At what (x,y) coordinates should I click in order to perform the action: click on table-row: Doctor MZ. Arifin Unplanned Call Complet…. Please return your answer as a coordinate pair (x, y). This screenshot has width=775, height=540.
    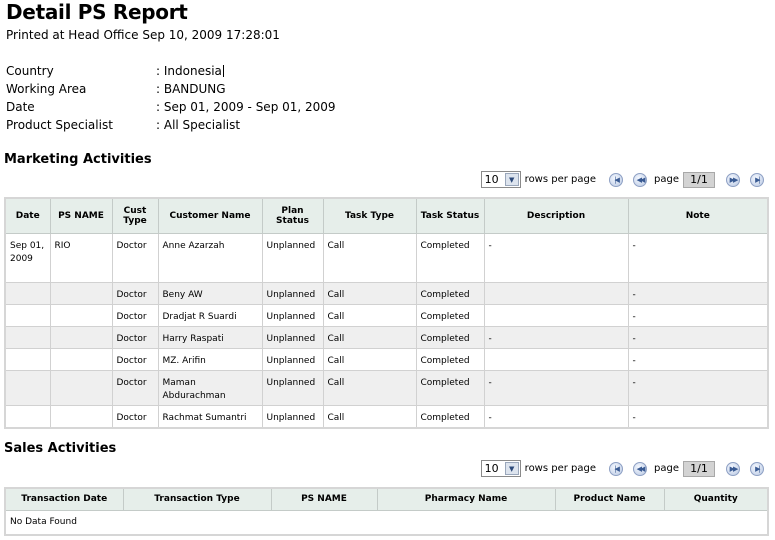
    Looking at the image, I should click on (386, 359).